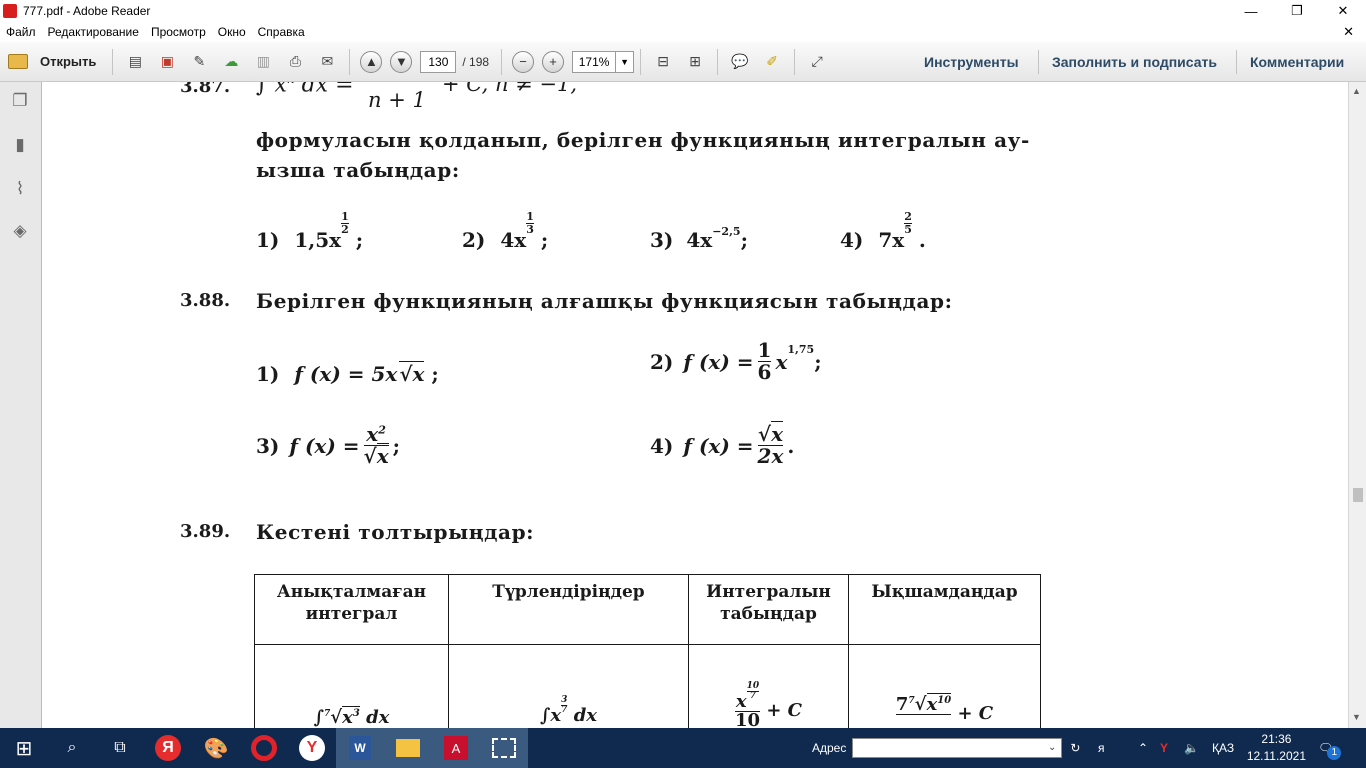 The width and height of the screenshot is (1366, 768). Describe the element at coordinates (1276, 756) in the screenshot. I see `clock-date: 12.11.2021` at that location.